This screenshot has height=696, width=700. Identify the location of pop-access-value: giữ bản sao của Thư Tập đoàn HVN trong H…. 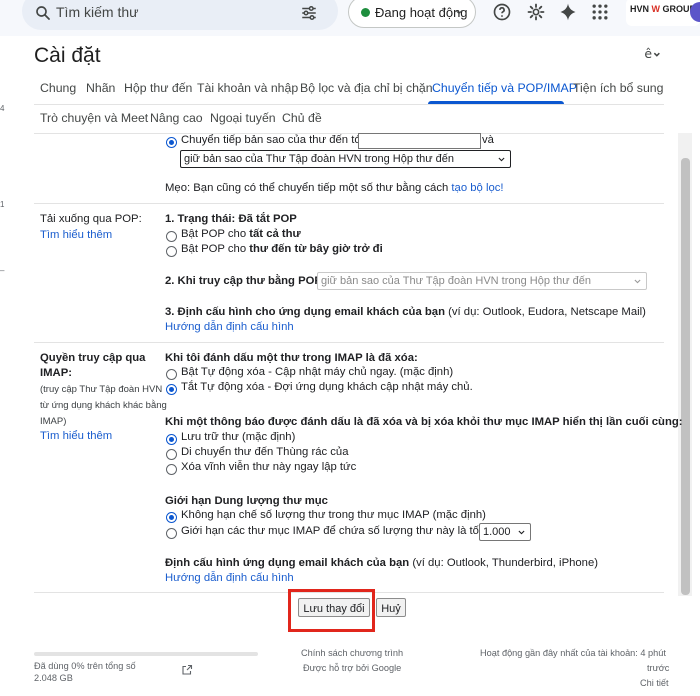
(456, 281).